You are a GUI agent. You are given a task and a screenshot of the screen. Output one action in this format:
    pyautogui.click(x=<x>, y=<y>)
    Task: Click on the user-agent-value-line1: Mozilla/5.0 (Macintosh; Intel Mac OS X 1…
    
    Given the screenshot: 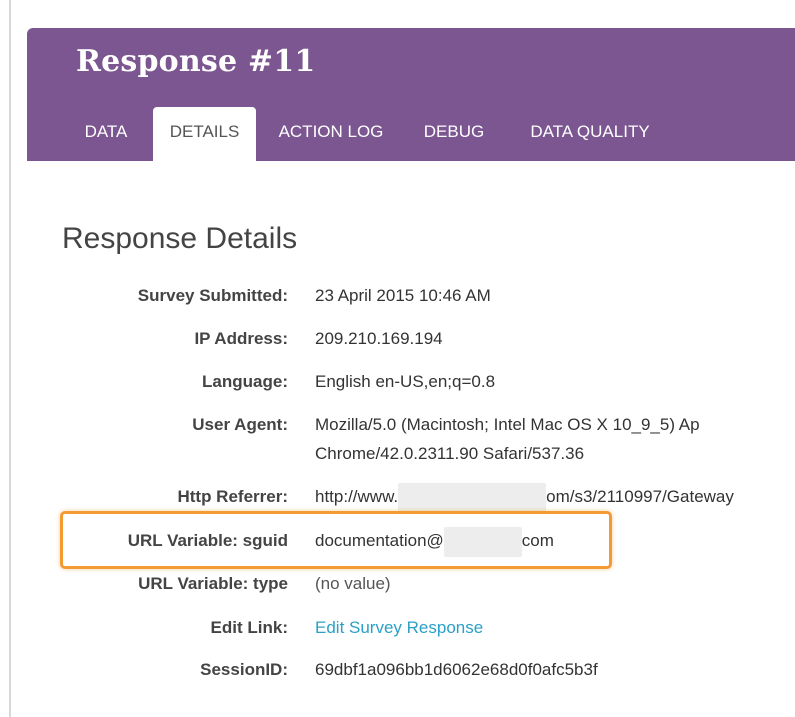 What is the action you would take?
    pyautogui.click(x=507, y=424)
    